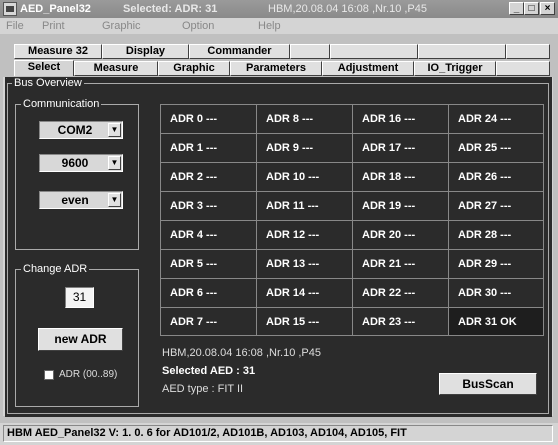 The height and width of the screenshot is (445, 558). I want to click on adr-cell: ADR 29 ---, so click(496, 264).